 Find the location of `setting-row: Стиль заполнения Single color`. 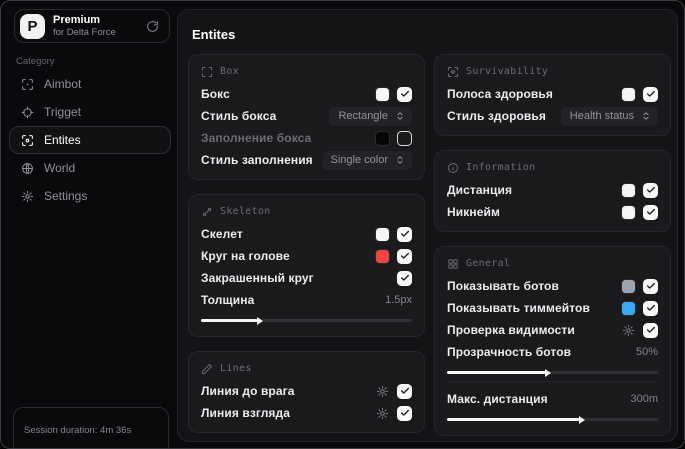

setting-row: Стиль заполнения Single color is located at coordinates (306, 160).